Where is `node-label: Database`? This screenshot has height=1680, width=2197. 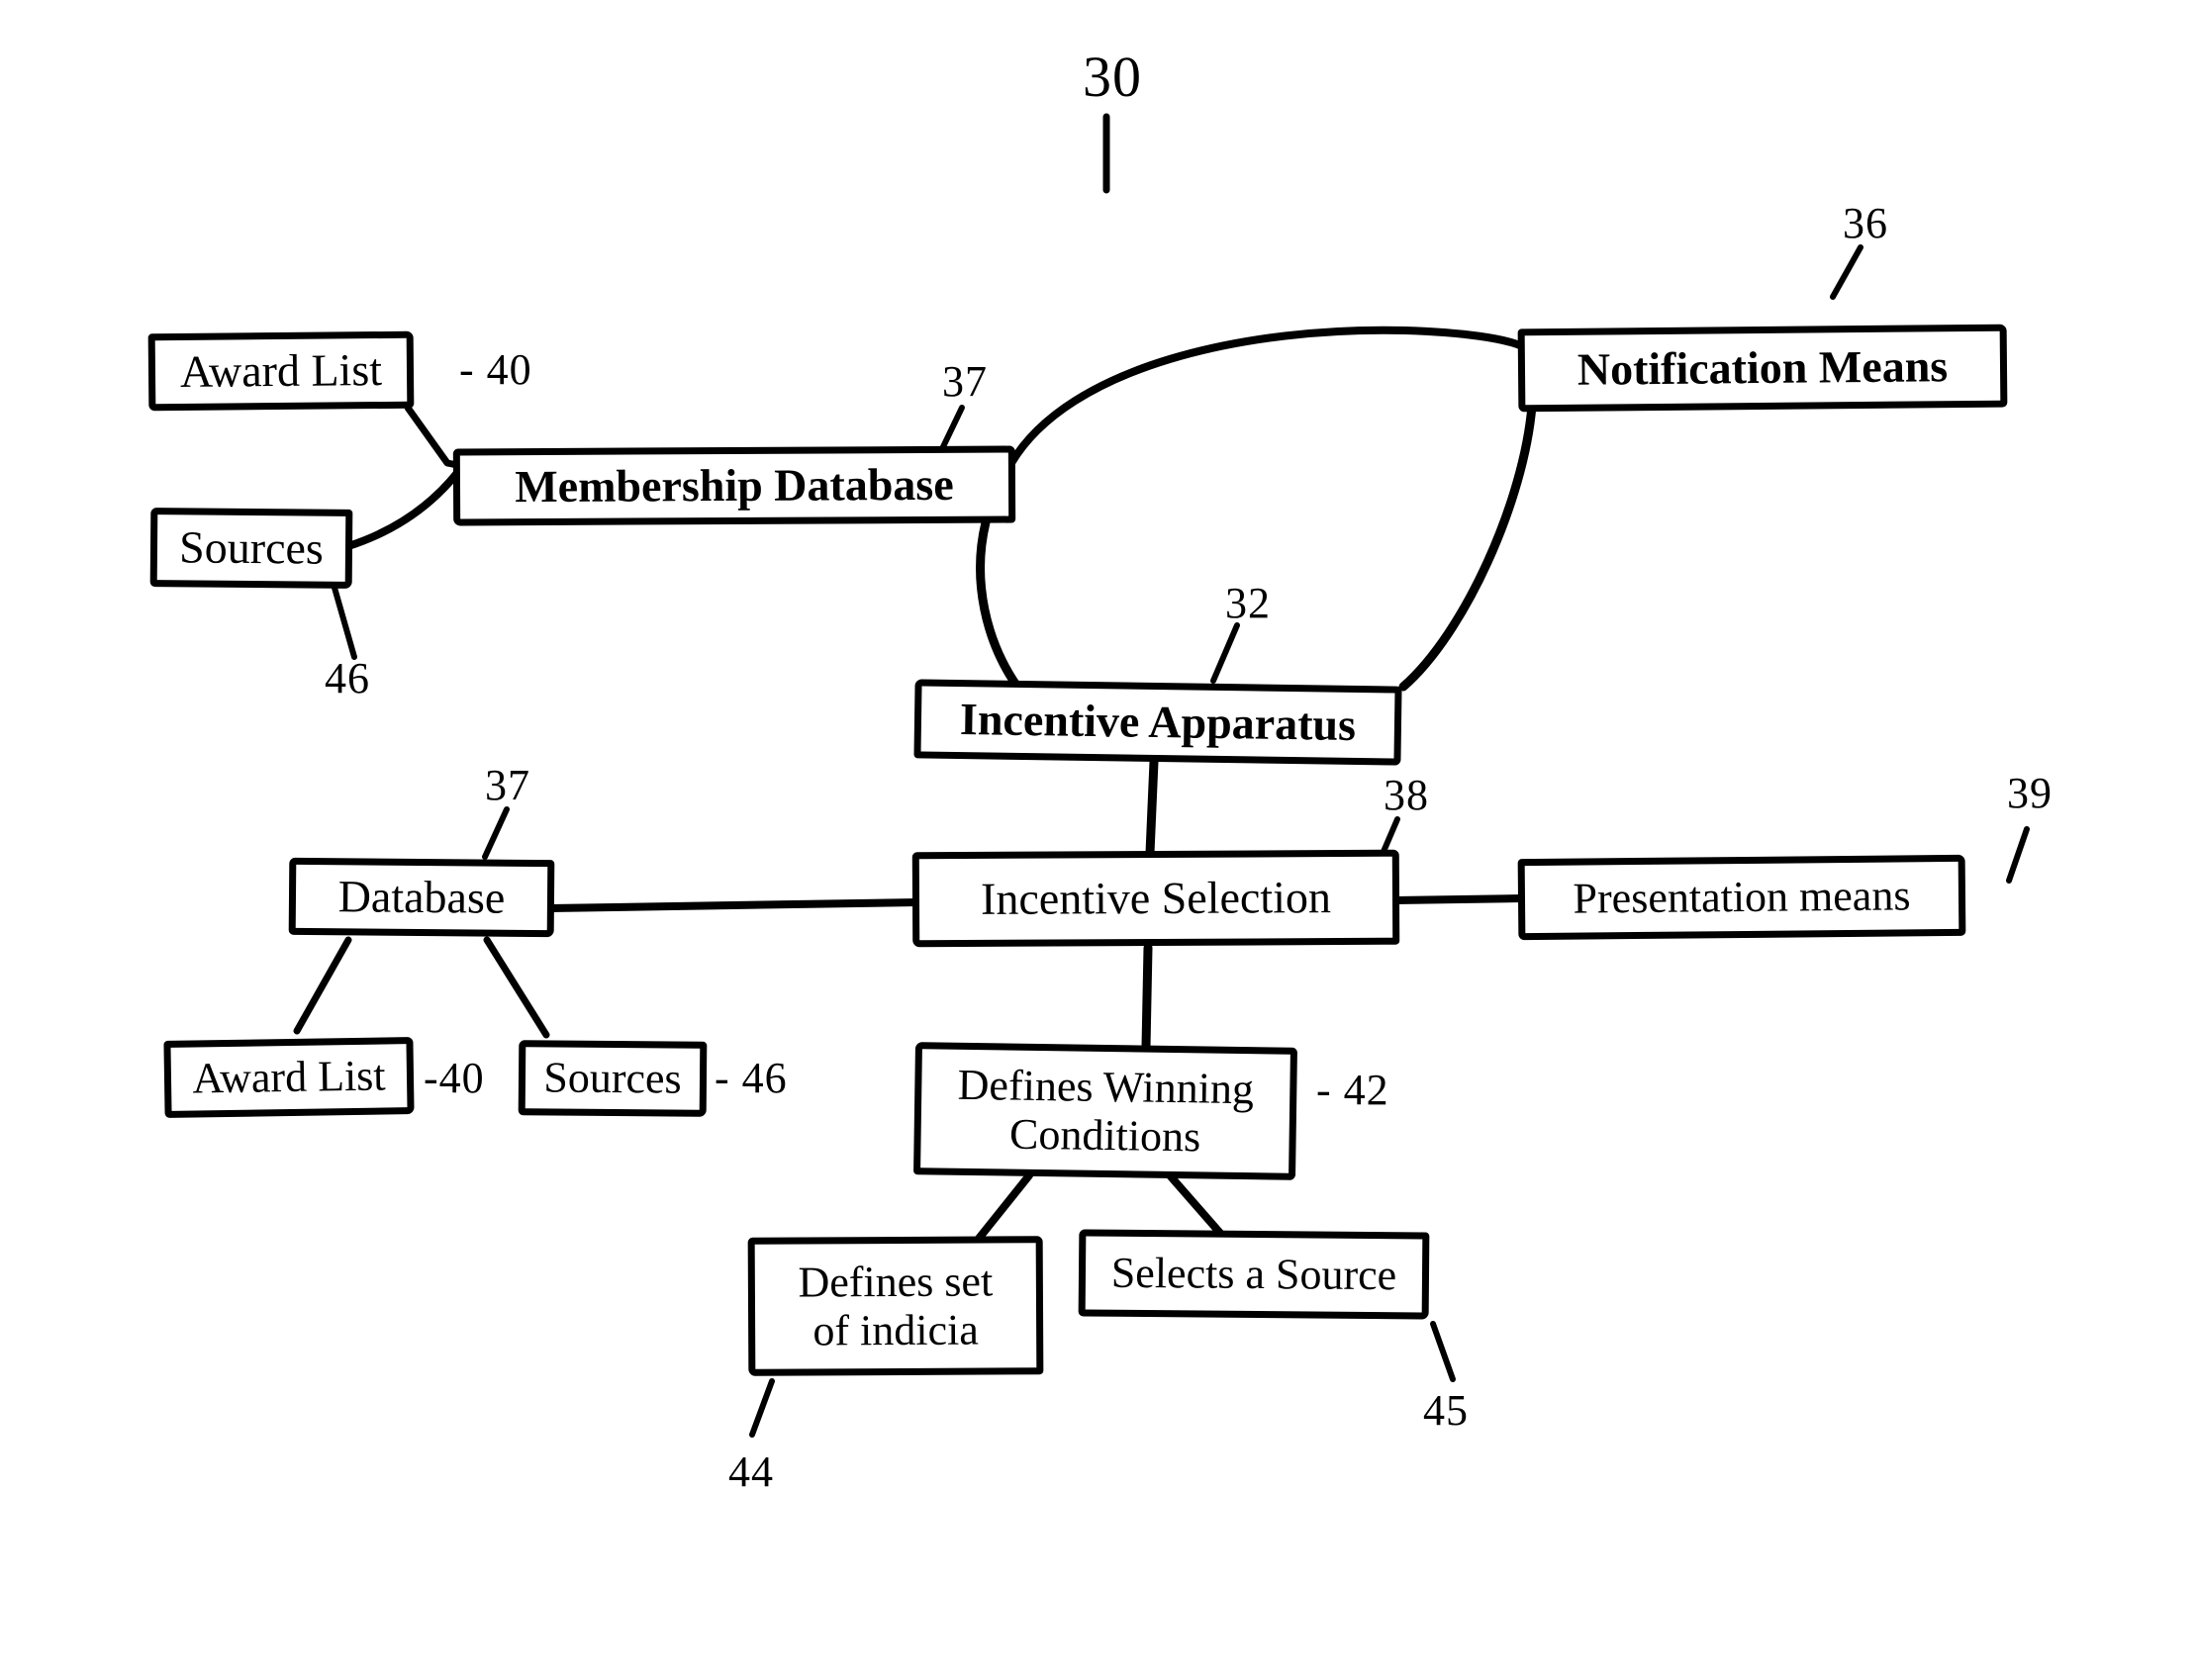 node-label: Database is located at coordinates (421, 897).